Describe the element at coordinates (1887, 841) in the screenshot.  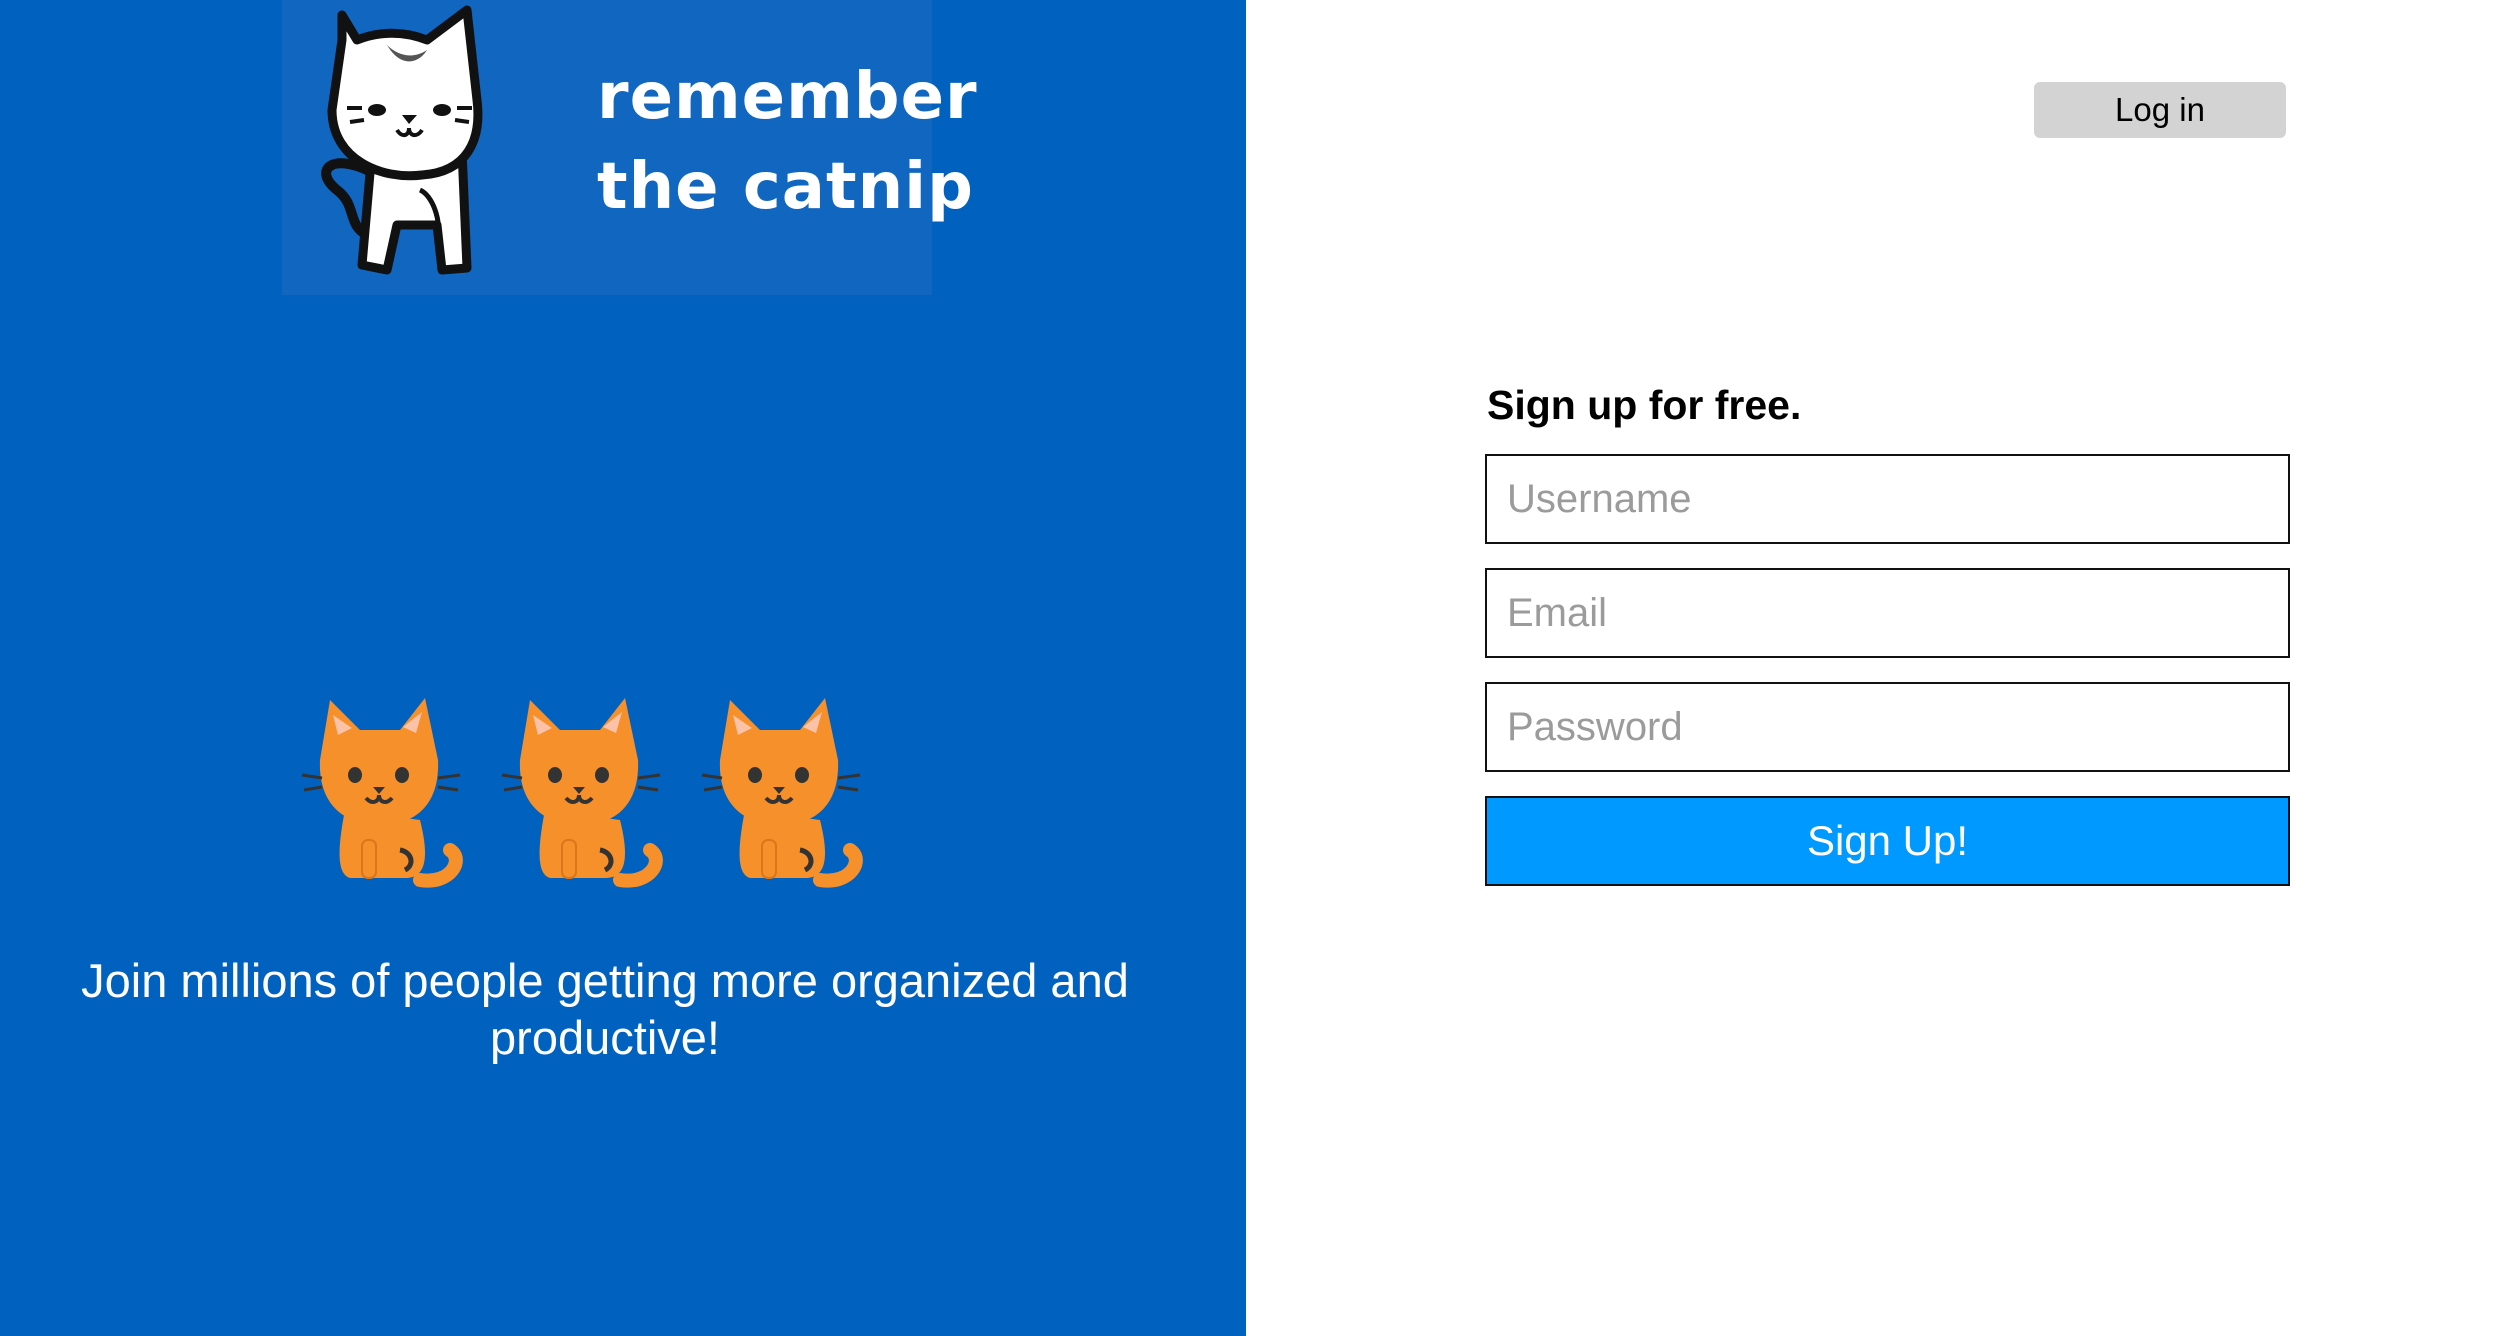
I see `sign-up-button: Sign Up!` at that location.